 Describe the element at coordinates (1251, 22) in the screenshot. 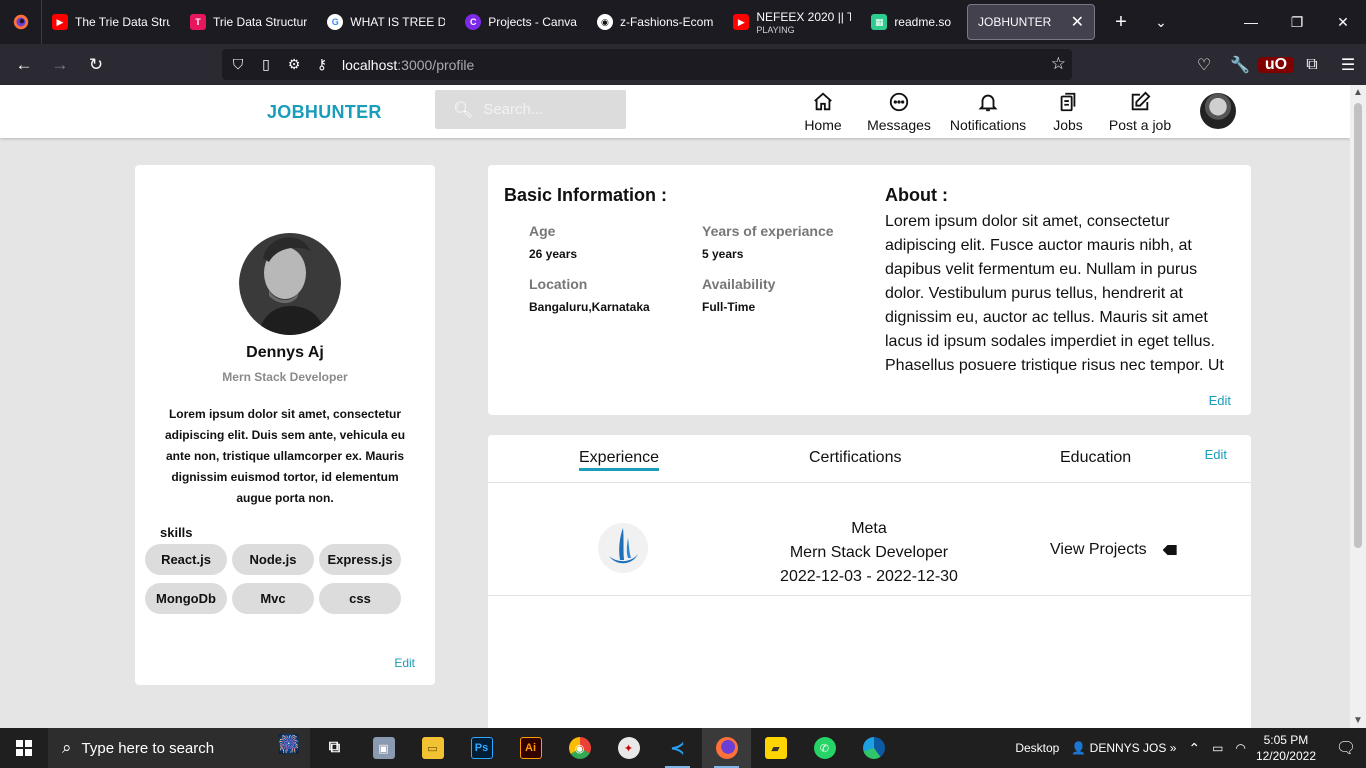

I see `minimize-icon: —` at that location.